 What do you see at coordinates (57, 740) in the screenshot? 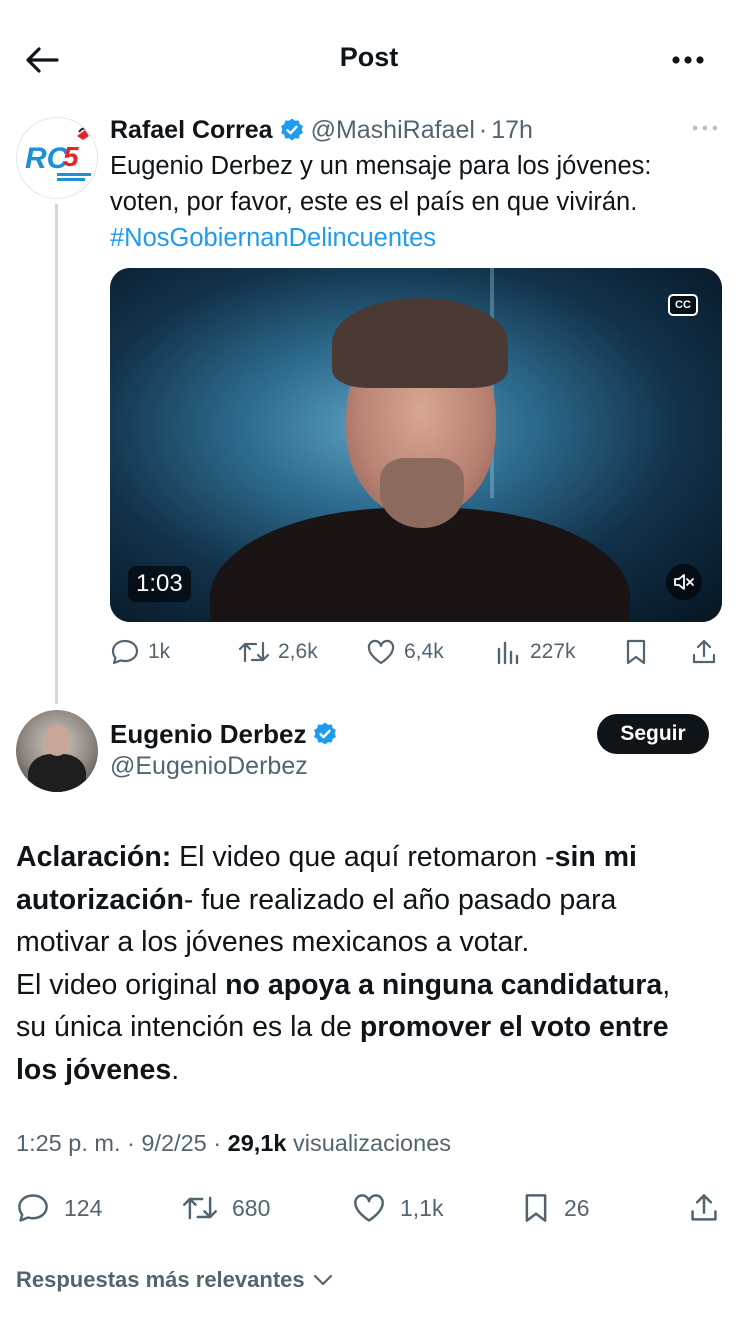
I see `avatar-face` at bounding box center [57, 740].